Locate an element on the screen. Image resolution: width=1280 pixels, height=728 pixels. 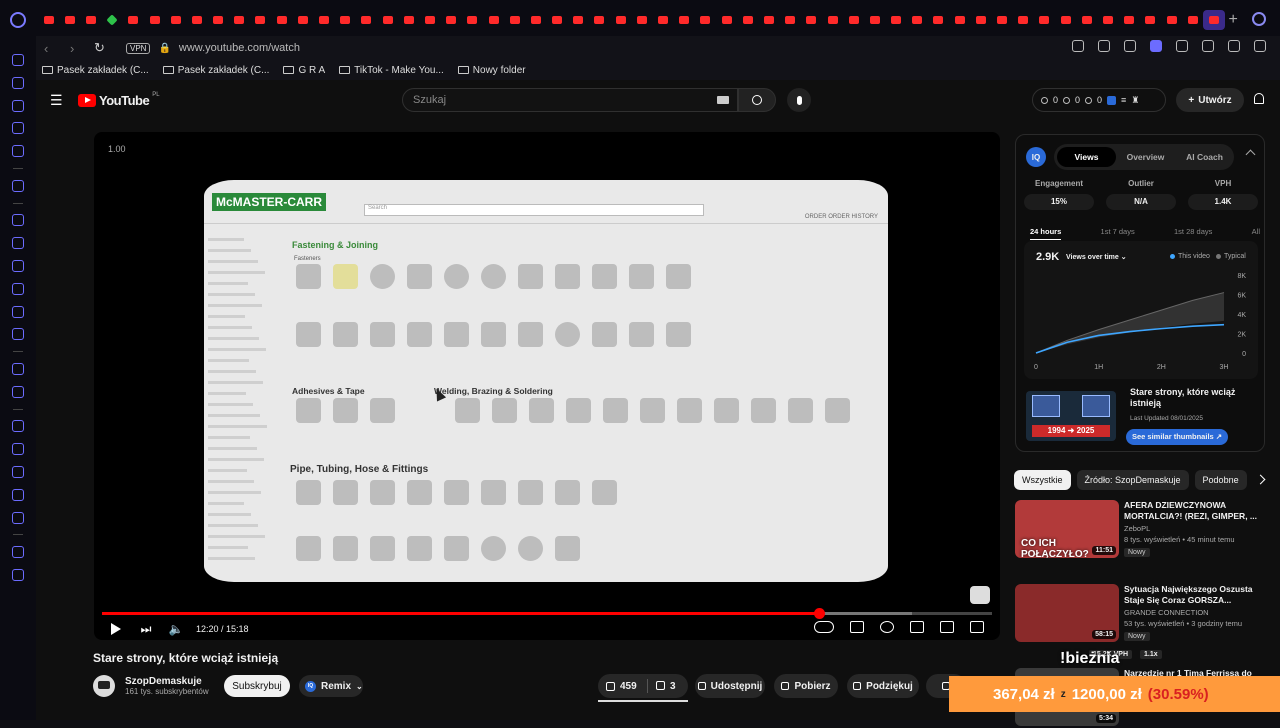
subtitles-icon is located at coordinates (857, 627).